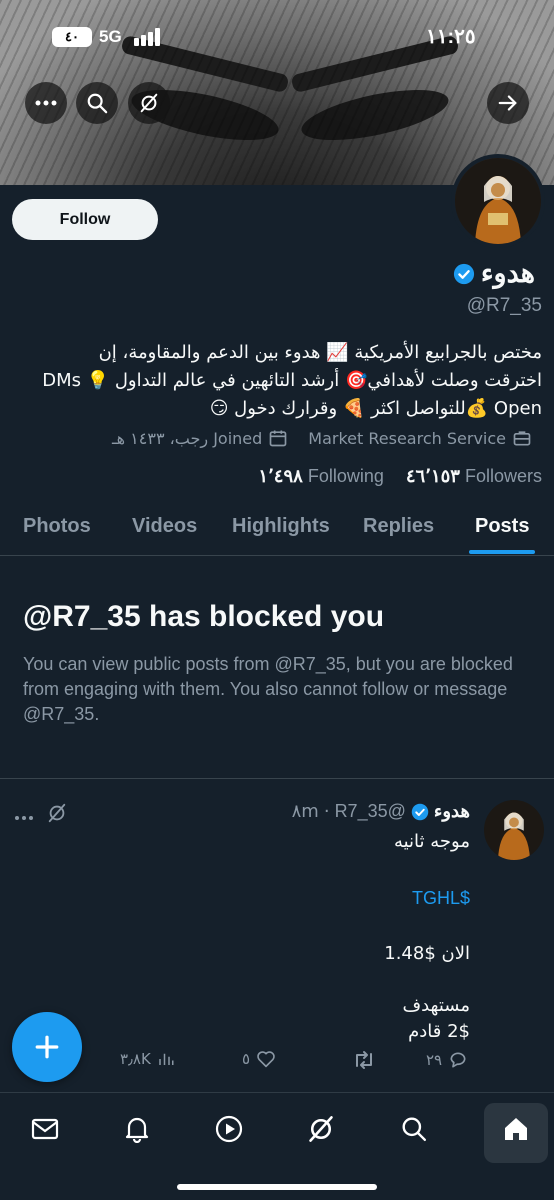 The image size is (554, 1200). I want to click on followers-link: ٤٦٬١٥٣ Followers, so click(474, 476).